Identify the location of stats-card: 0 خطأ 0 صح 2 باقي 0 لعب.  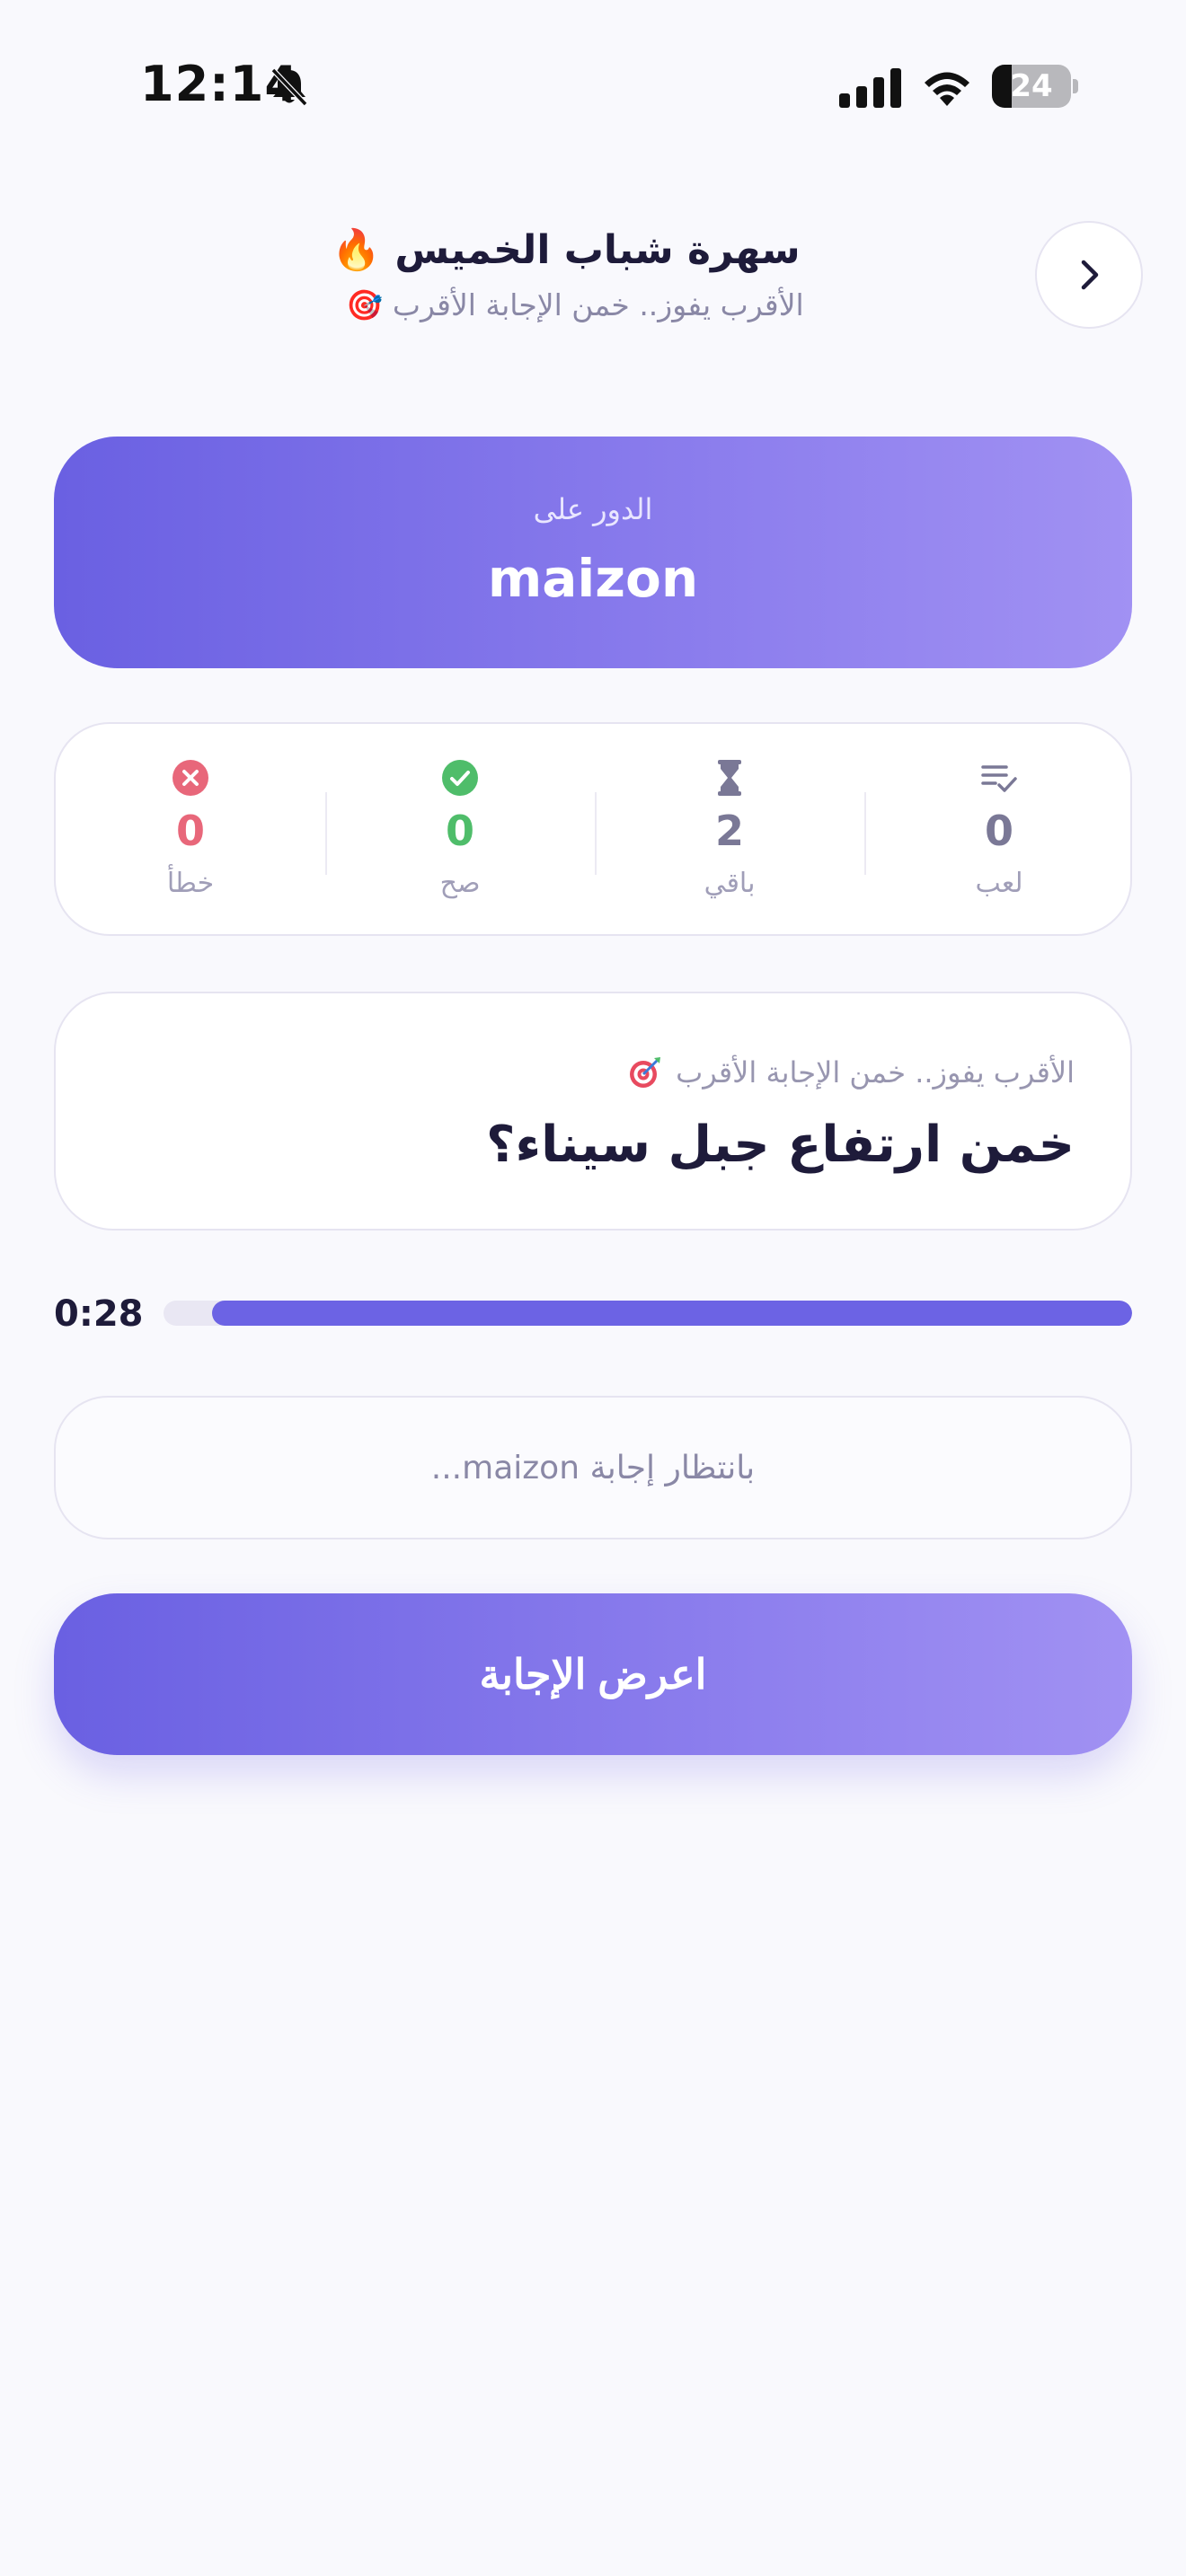
(593, 829).